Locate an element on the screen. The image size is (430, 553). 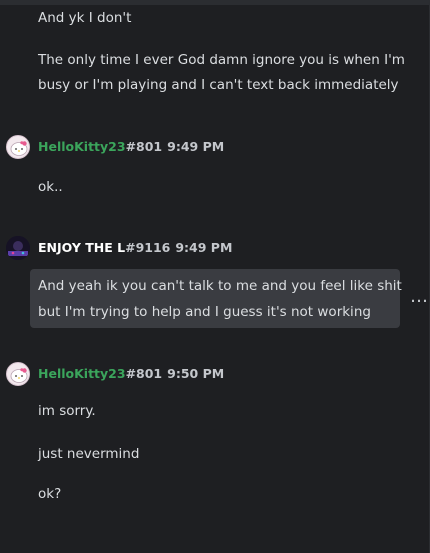
message-header: HelloKitty23 #801 9:50 PM is located at coordinates (131, 373).